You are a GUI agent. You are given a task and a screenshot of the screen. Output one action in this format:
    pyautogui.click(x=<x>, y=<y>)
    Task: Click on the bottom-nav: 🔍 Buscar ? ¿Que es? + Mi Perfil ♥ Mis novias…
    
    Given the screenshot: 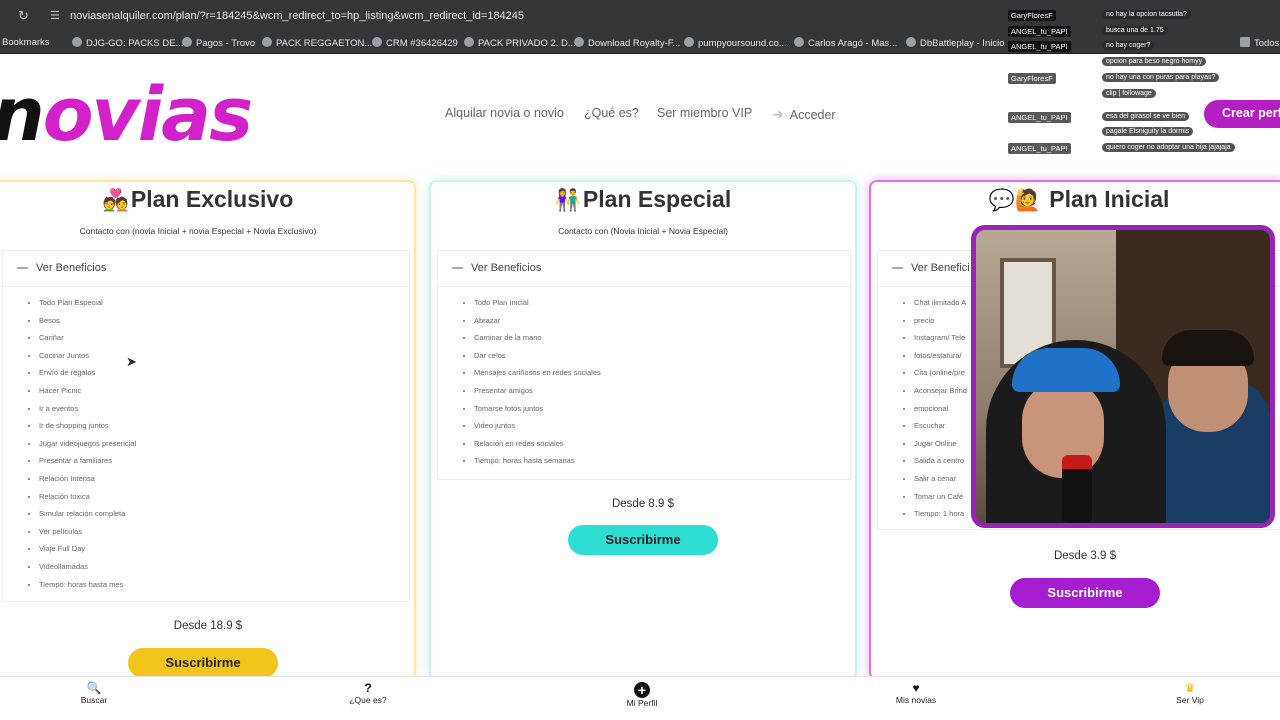 What is the action you would take?
    pyautogui.click(x=640, y=698)
    